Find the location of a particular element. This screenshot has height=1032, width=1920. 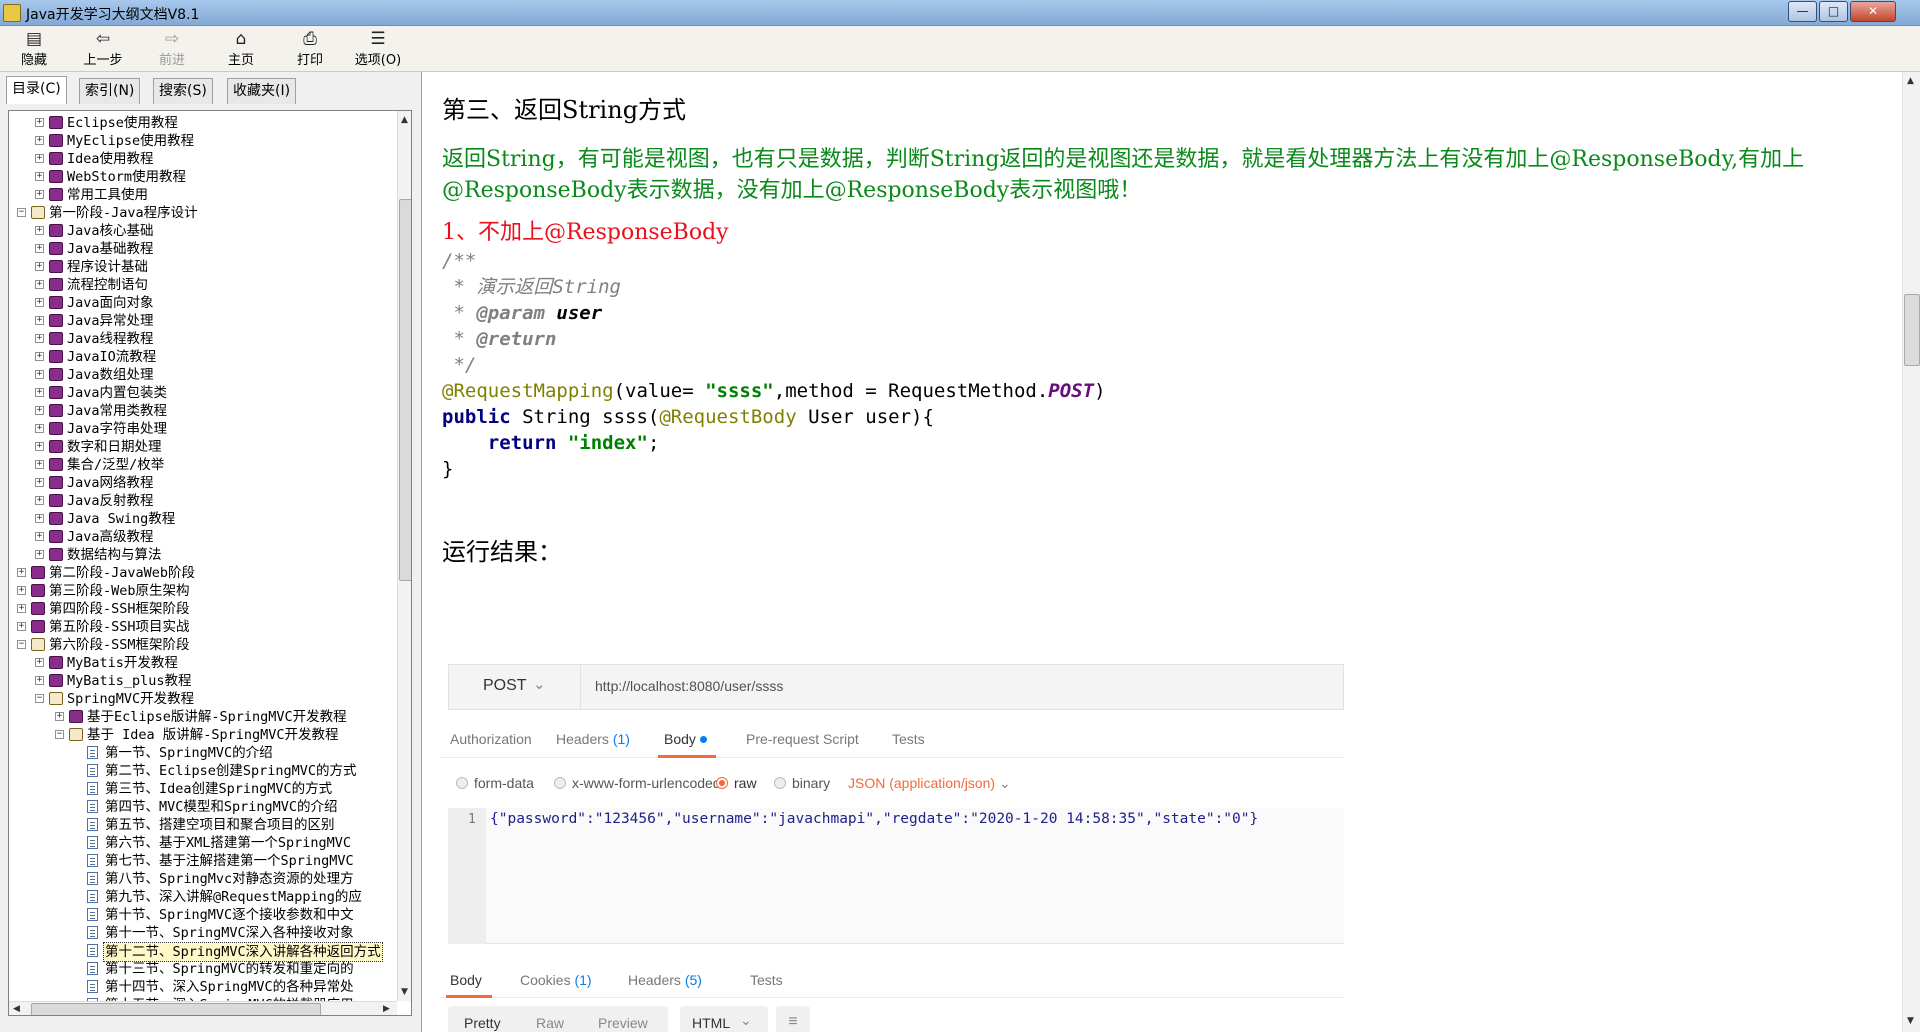

tree-horizontal-scrollbar: ◀ ▶ is located at coordinates (203, 1008).